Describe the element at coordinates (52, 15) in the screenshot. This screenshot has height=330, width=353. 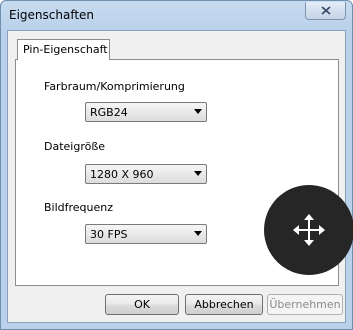
I see `window-title: Eigenschaften` at that location.